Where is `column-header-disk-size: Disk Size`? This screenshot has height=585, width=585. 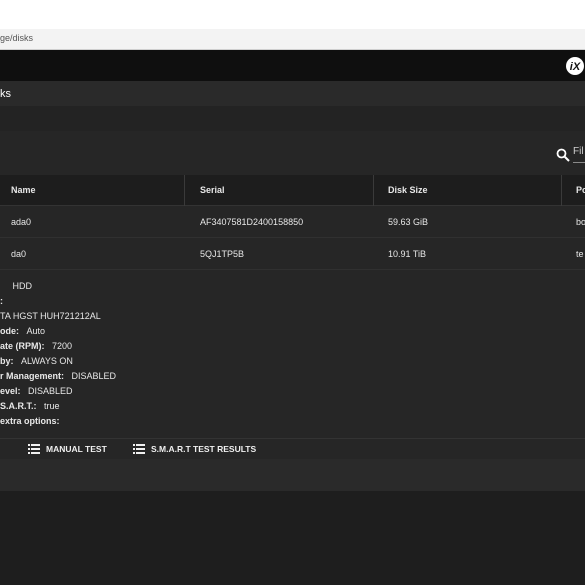 column-header-disk-size: Disk Size is located at coordinates (408, 190).